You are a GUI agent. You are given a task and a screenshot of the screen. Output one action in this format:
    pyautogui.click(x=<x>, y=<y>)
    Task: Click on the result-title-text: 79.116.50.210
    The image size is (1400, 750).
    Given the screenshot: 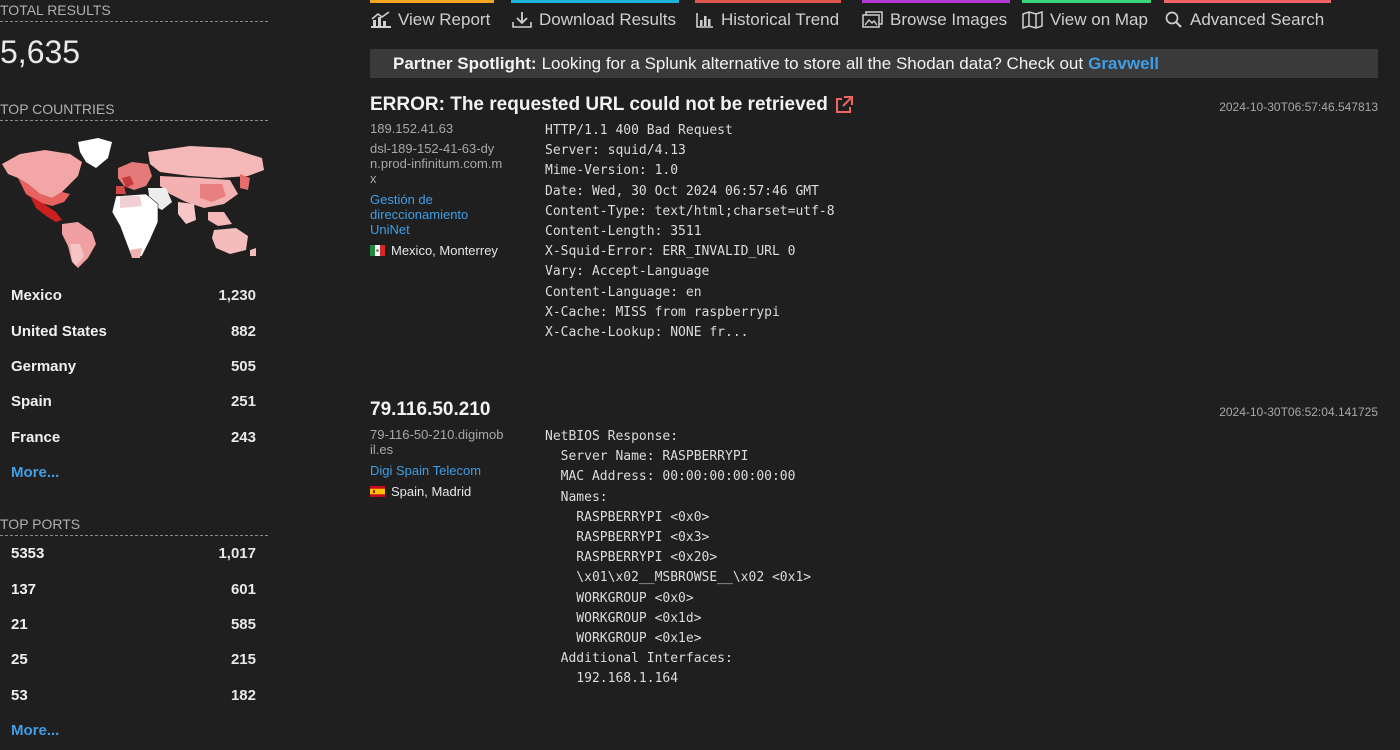 What is the action you would take?
    pyautogui.click(x=430, y=410)
    